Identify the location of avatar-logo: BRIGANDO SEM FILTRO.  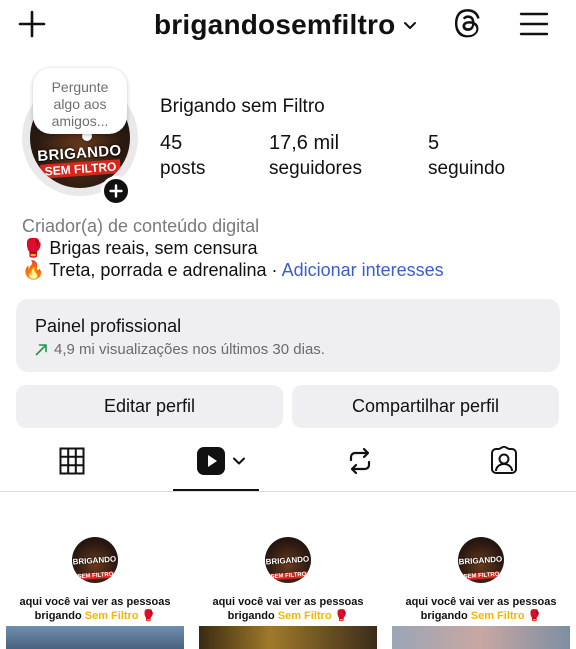
(79, 160).